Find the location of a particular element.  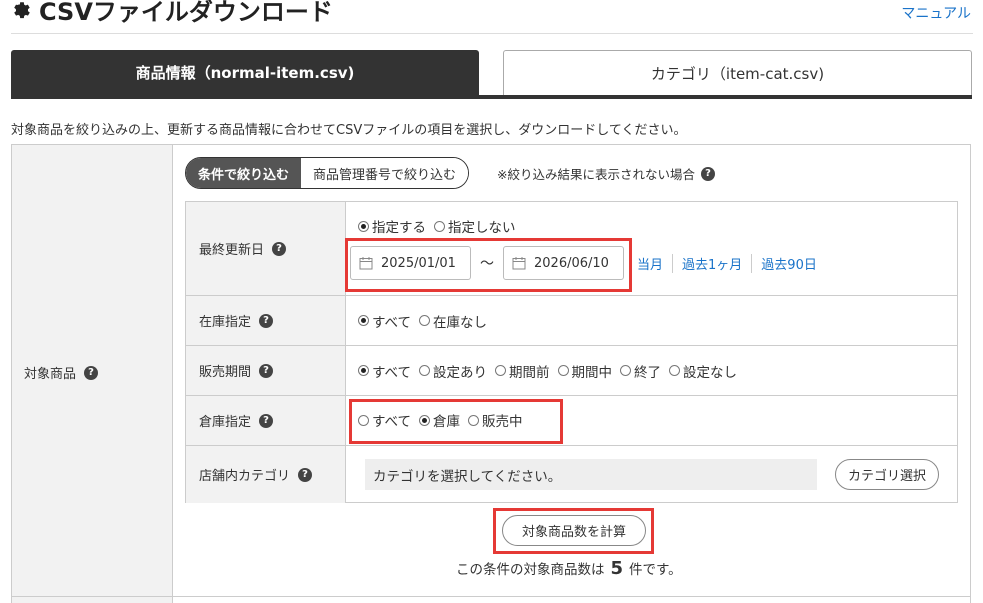

warehouse-label: 倉庫指定 is located at coordinates (225, 422).